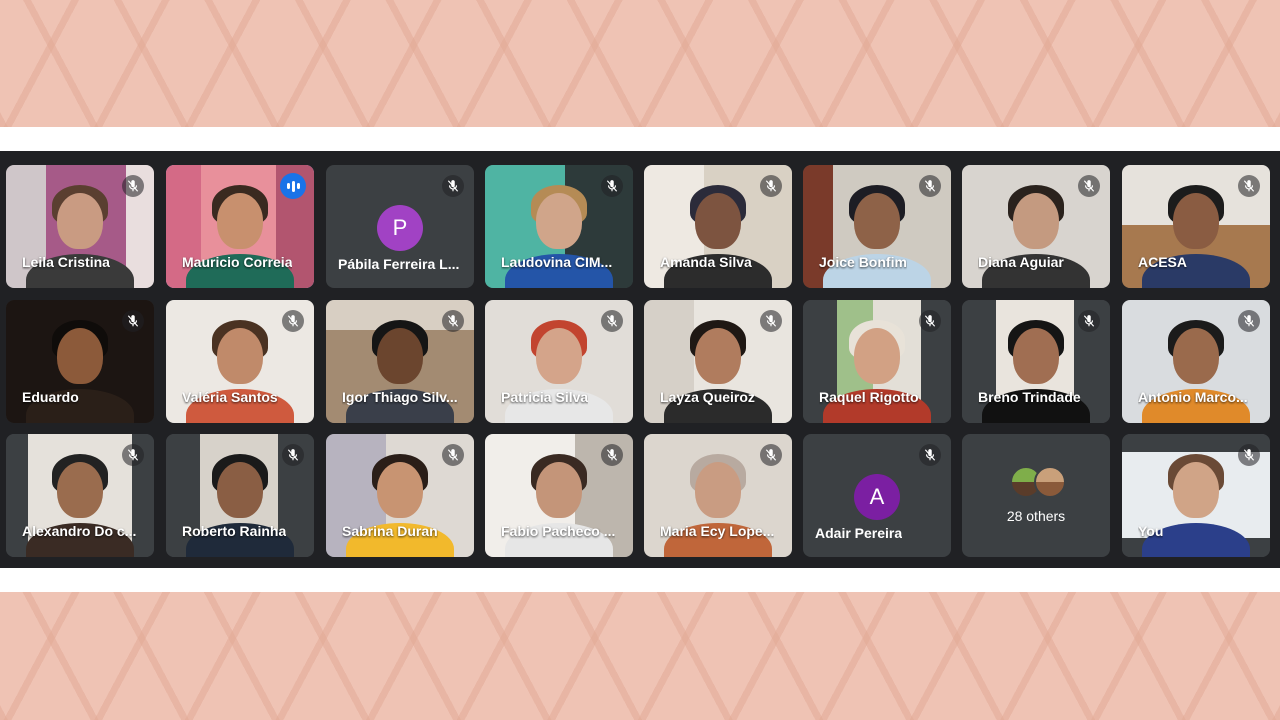 The image size is (1280, 720). What do you see at coordinates (877, 361) in the screenshot?
I see `participant-tile: Raquel Rigotto` at bounding box center [877, 361].